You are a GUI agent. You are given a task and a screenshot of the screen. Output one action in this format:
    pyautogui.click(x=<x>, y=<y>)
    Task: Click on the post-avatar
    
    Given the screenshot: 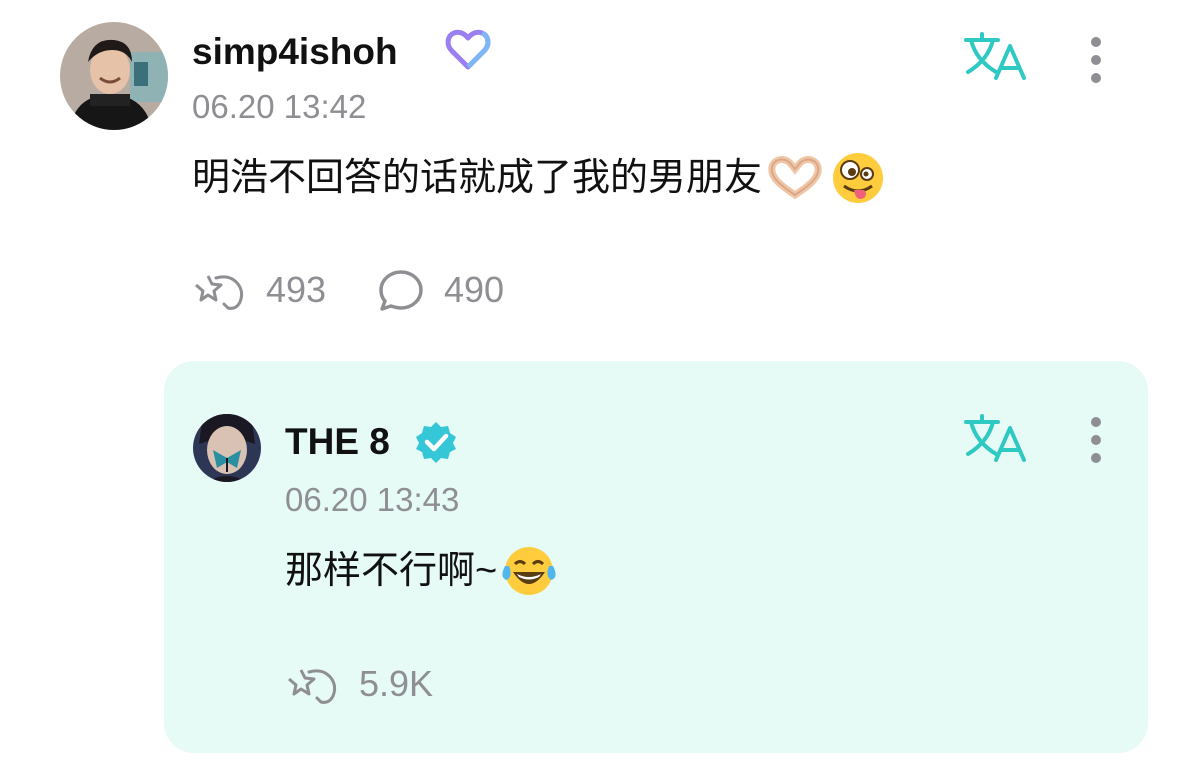 What is the action you would take?
    pyautogui.click(x=114, y=76)
    